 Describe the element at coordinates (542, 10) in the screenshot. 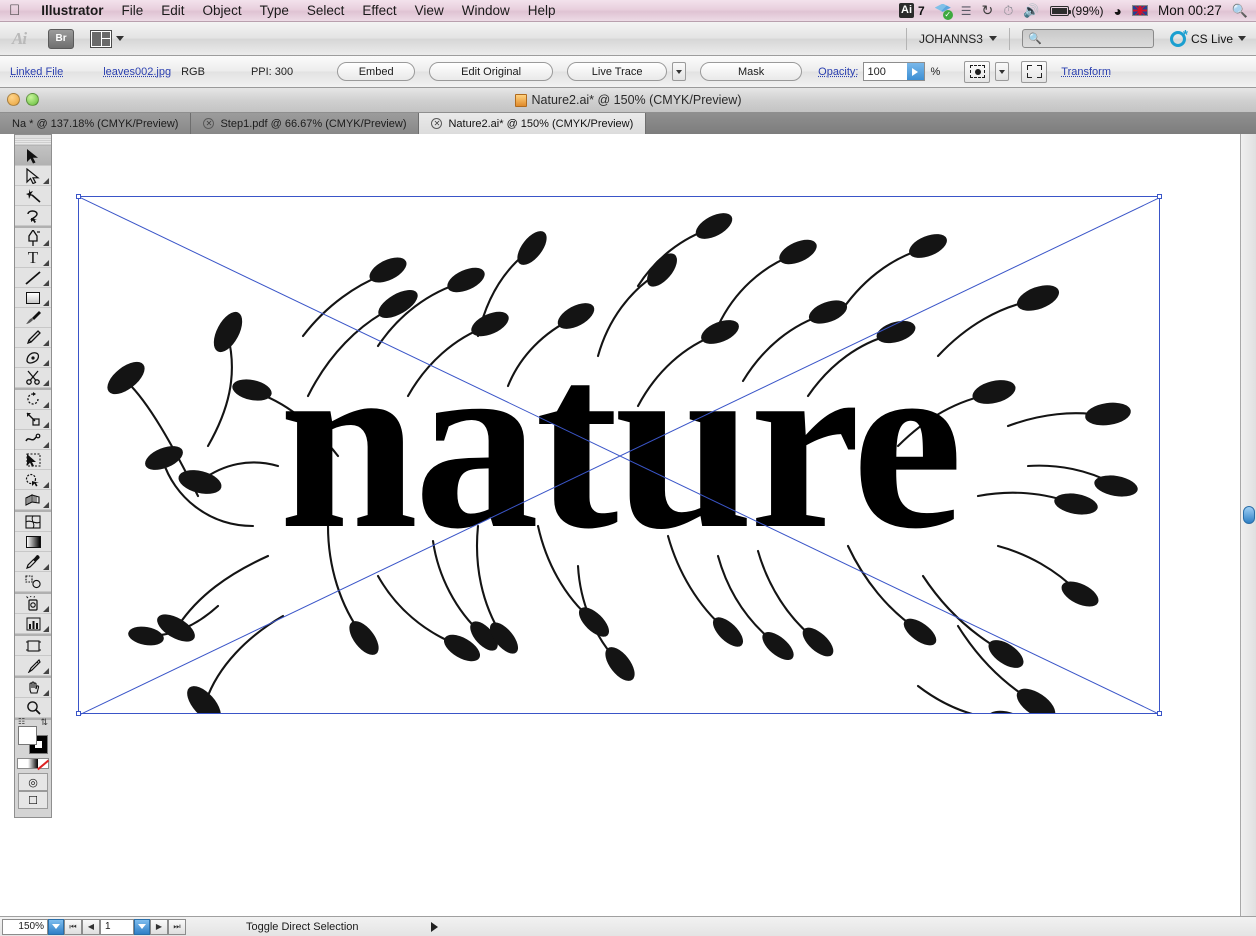

I see `menu-item-help: Help` at that location.